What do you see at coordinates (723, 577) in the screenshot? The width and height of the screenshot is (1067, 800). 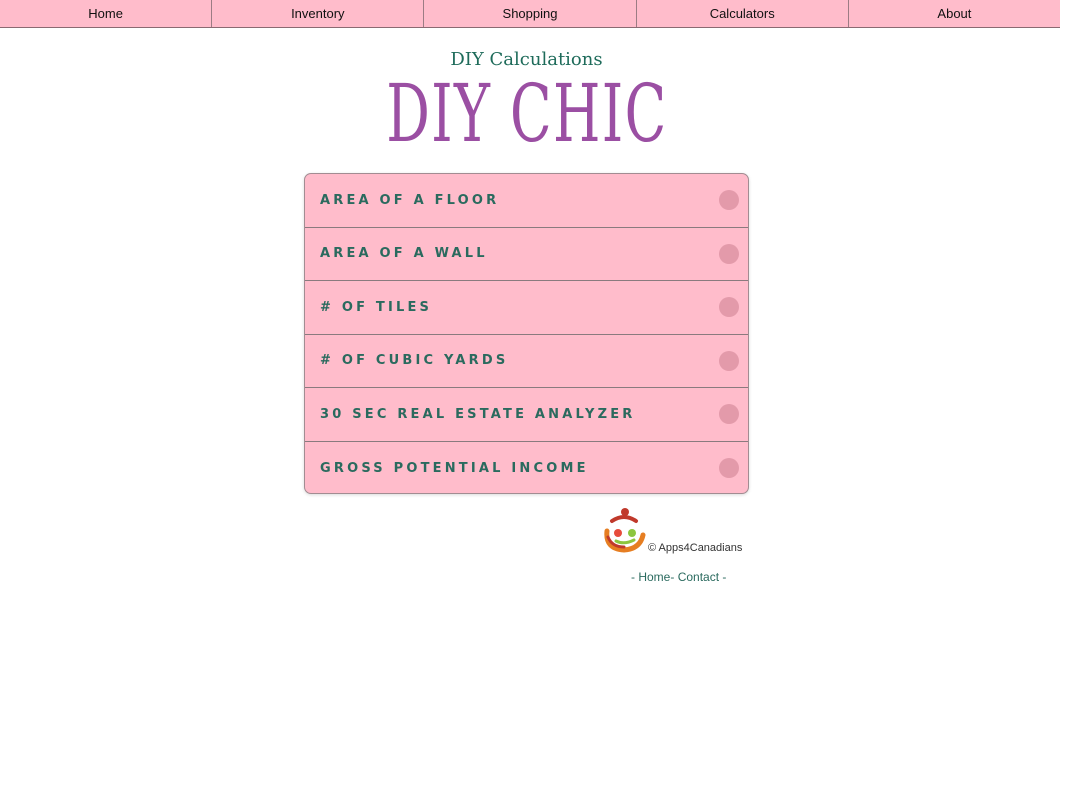 I see `footer-suffix: -` at bounding box center [723, 577].